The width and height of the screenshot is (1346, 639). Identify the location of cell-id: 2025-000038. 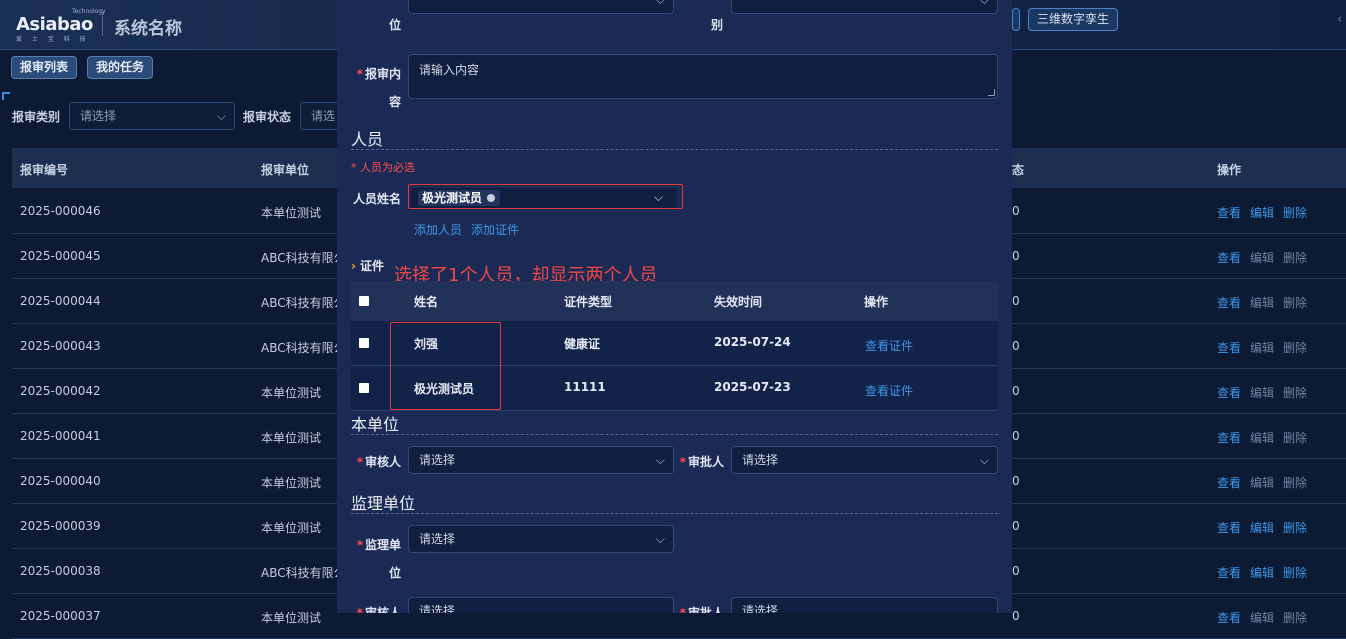
(60, 571).